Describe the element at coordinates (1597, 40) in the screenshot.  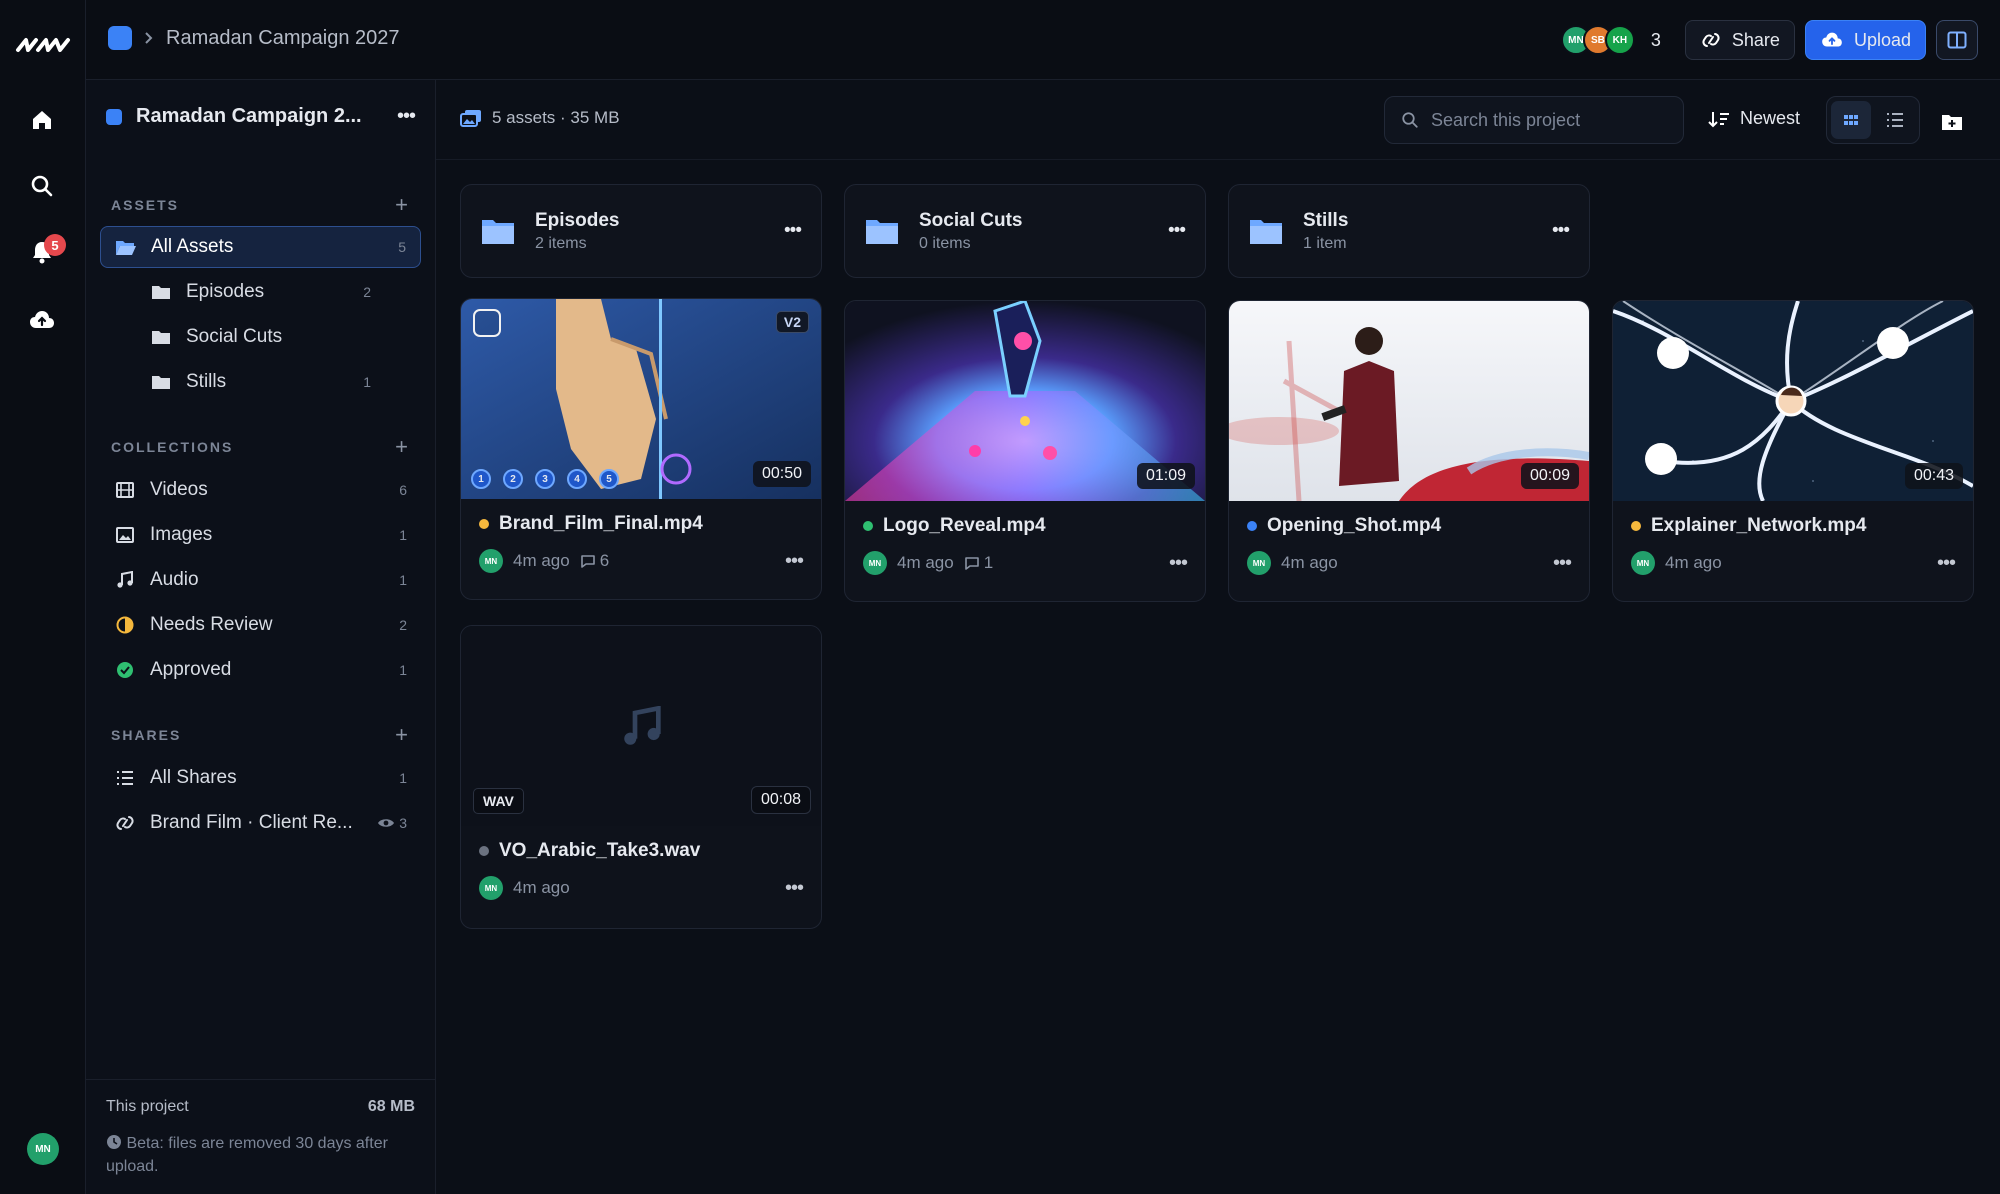
I see `collaborator-avatars: MN SB KH` at that location.